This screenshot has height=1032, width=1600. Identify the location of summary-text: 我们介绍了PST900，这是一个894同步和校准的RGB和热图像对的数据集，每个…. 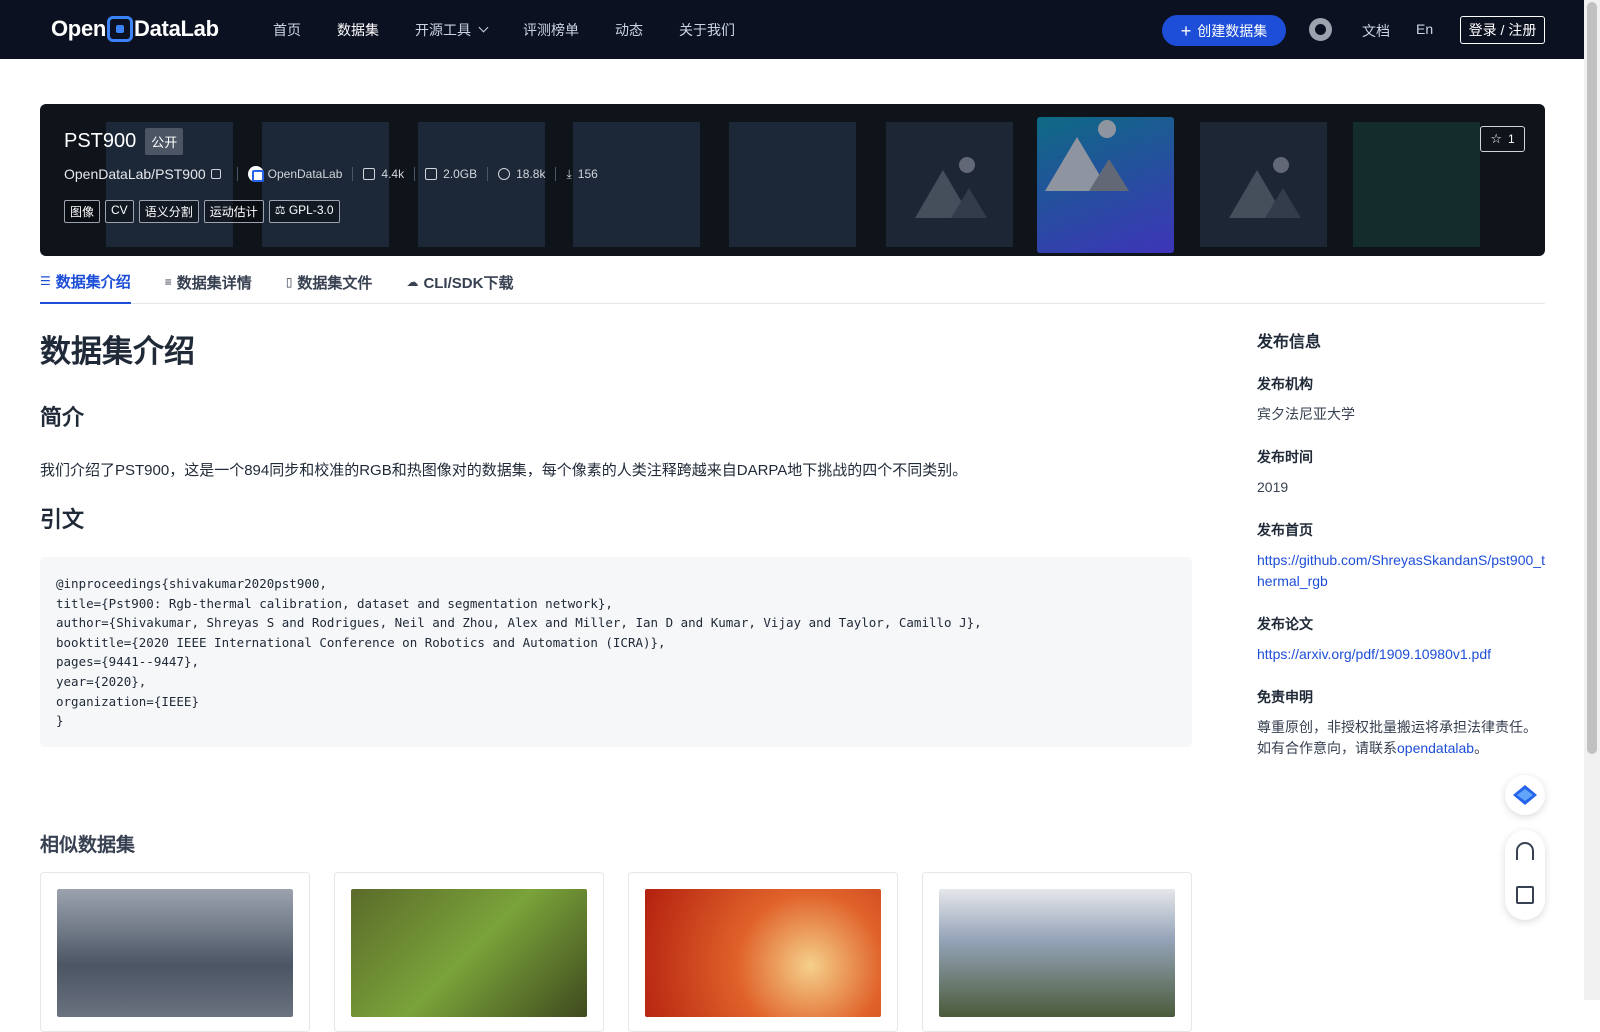
(504, 470).